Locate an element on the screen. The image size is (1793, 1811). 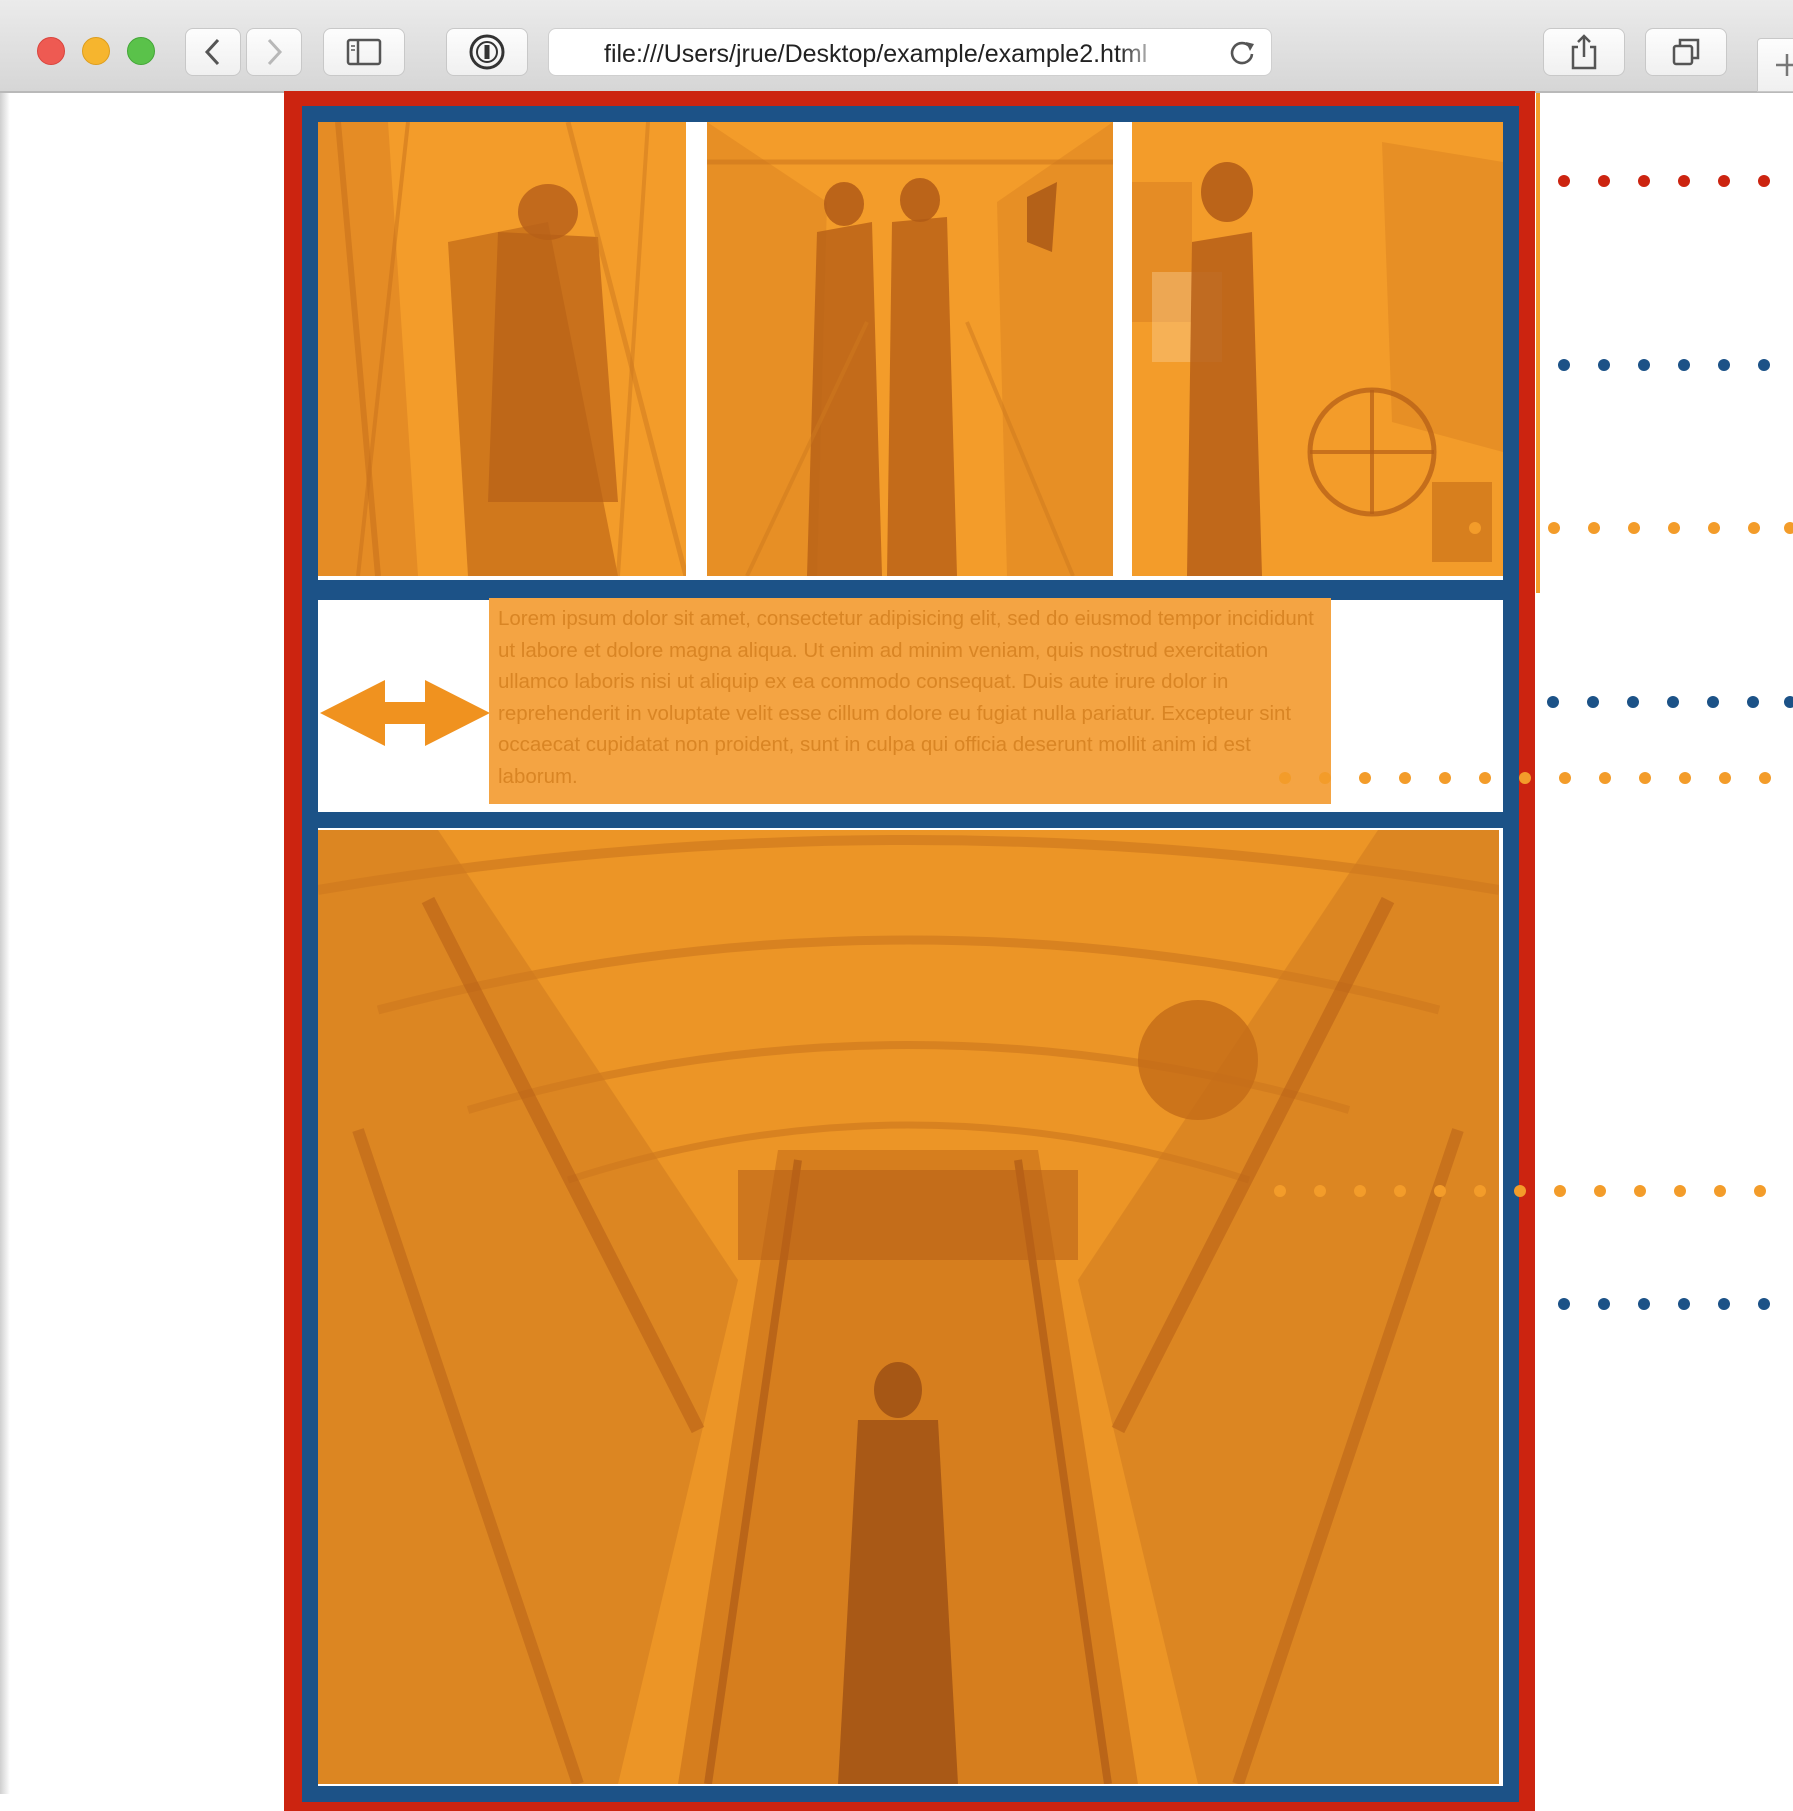
sidebar-button is located at coordinates (364, 52).